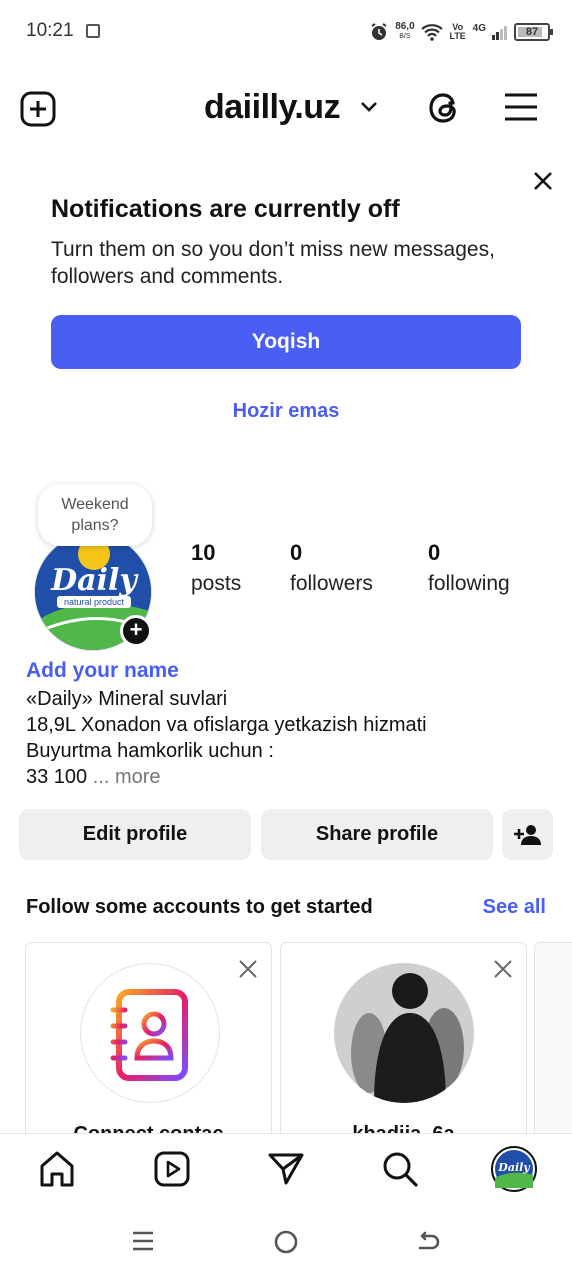 The height and width of the screenshot is (1280, 572). I want to click on bio-line: Buyurtma hamkorlik uchun :, so click(150, 751).